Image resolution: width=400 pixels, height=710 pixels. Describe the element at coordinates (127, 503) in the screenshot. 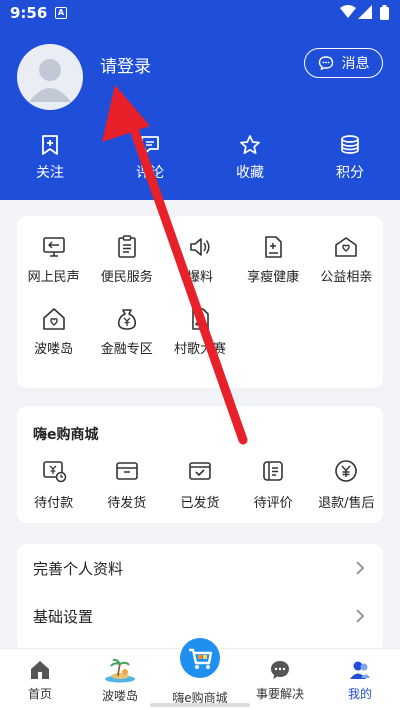

I see `order-label: 待发货` at that location.